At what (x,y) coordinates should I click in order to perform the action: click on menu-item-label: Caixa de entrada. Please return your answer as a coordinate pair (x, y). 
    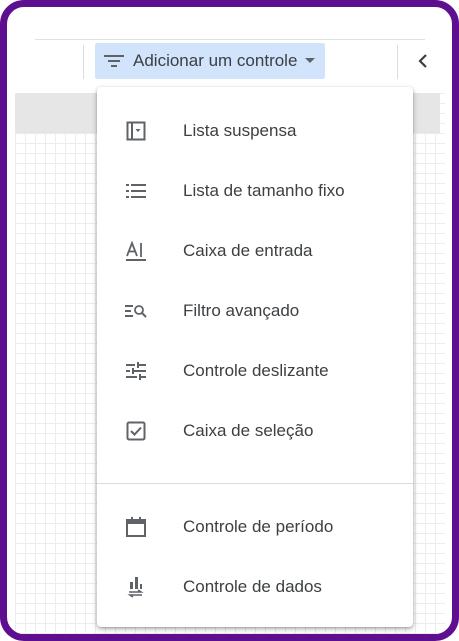
    Looking at the image, I should click on (248, 250).